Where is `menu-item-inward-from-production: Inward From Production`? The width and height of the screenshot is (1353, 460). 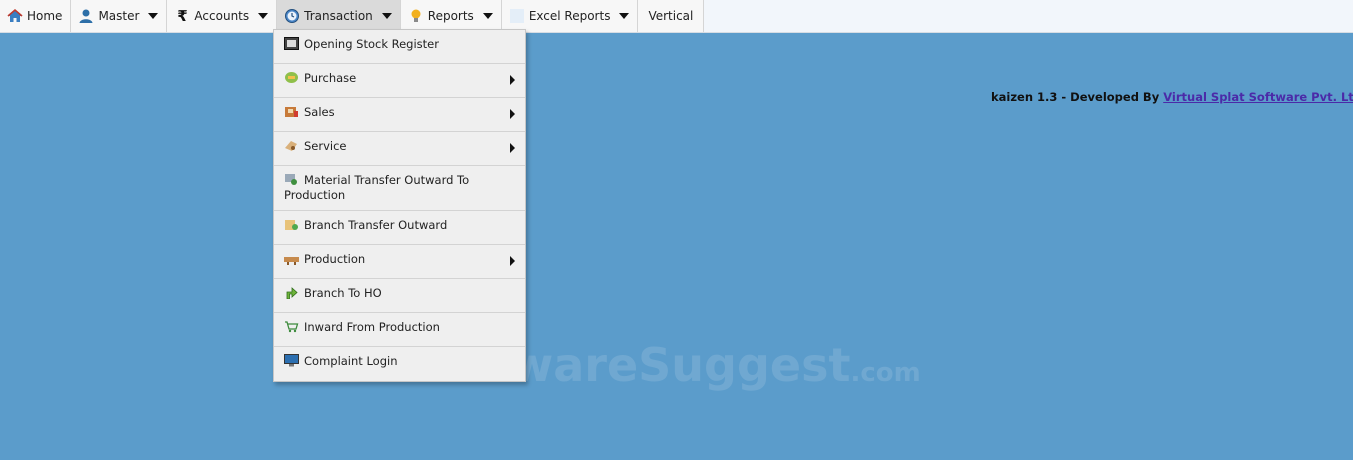 menu-item-inward-from-production: Inward From Production is located at coordinates (399, 330).